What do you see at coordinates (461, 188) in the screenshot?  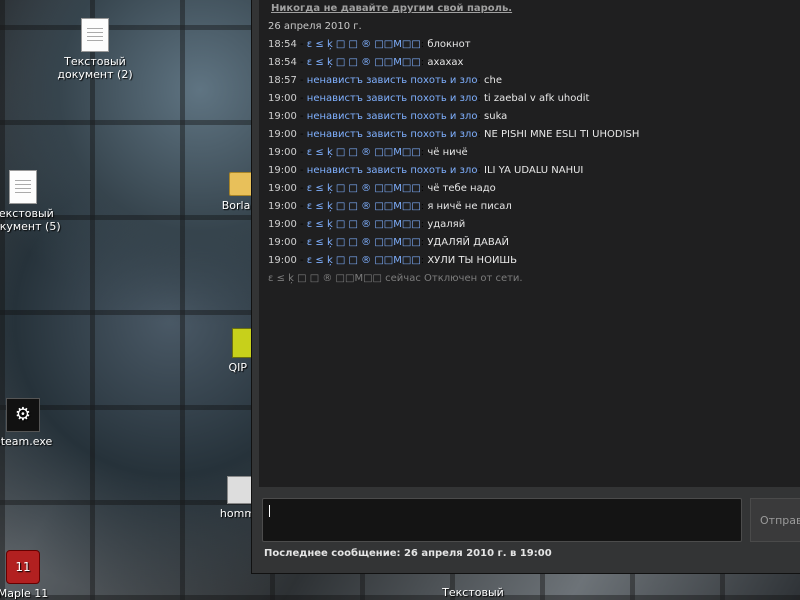 I see `message-text: чё тебе надо` at bounding box center [461, 188].